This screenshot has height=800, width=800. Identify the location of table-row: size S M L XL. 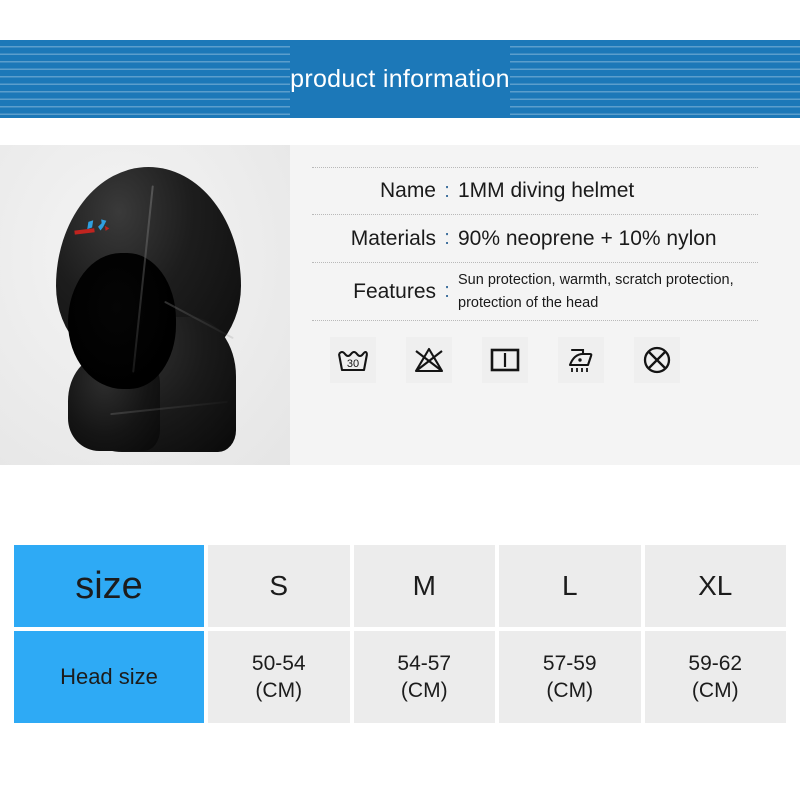
(400, 586).